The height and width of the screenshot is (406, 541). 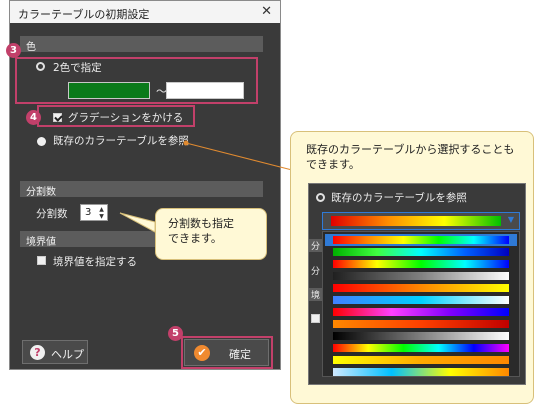 What do you see at coordinates (101, 209) in the screenshot?
I see `stepper-up-icon: ▲` at bounding box center [101, 209].